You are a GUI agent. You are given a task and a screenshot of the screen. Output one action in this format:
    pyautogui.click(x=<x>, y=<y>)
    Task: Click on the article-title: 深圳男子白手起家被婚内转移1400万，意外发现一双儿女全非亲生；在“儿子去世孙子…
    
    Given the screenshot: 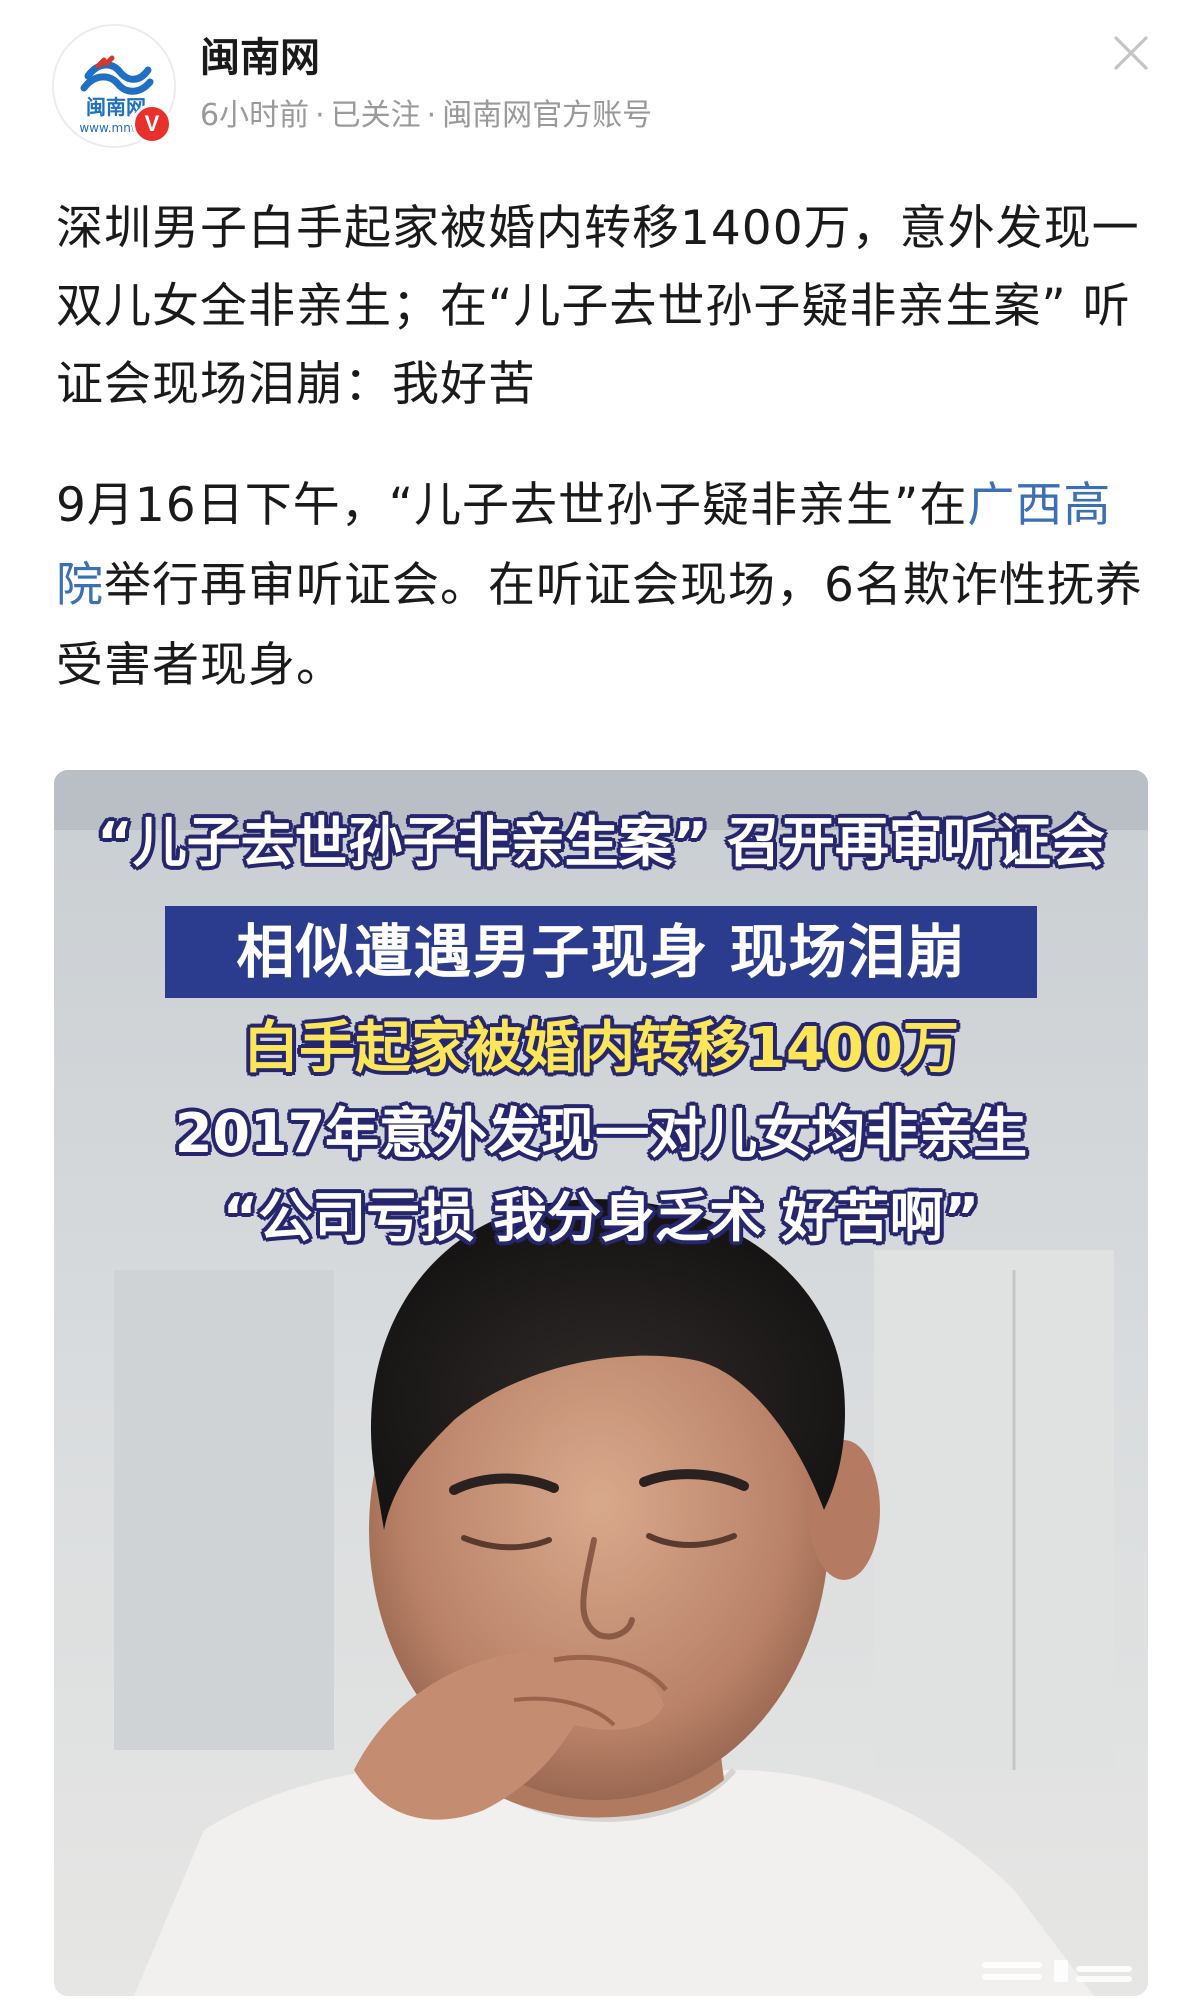 What is the action you would take?
    pyautogui.click(x=598, y=306)
    